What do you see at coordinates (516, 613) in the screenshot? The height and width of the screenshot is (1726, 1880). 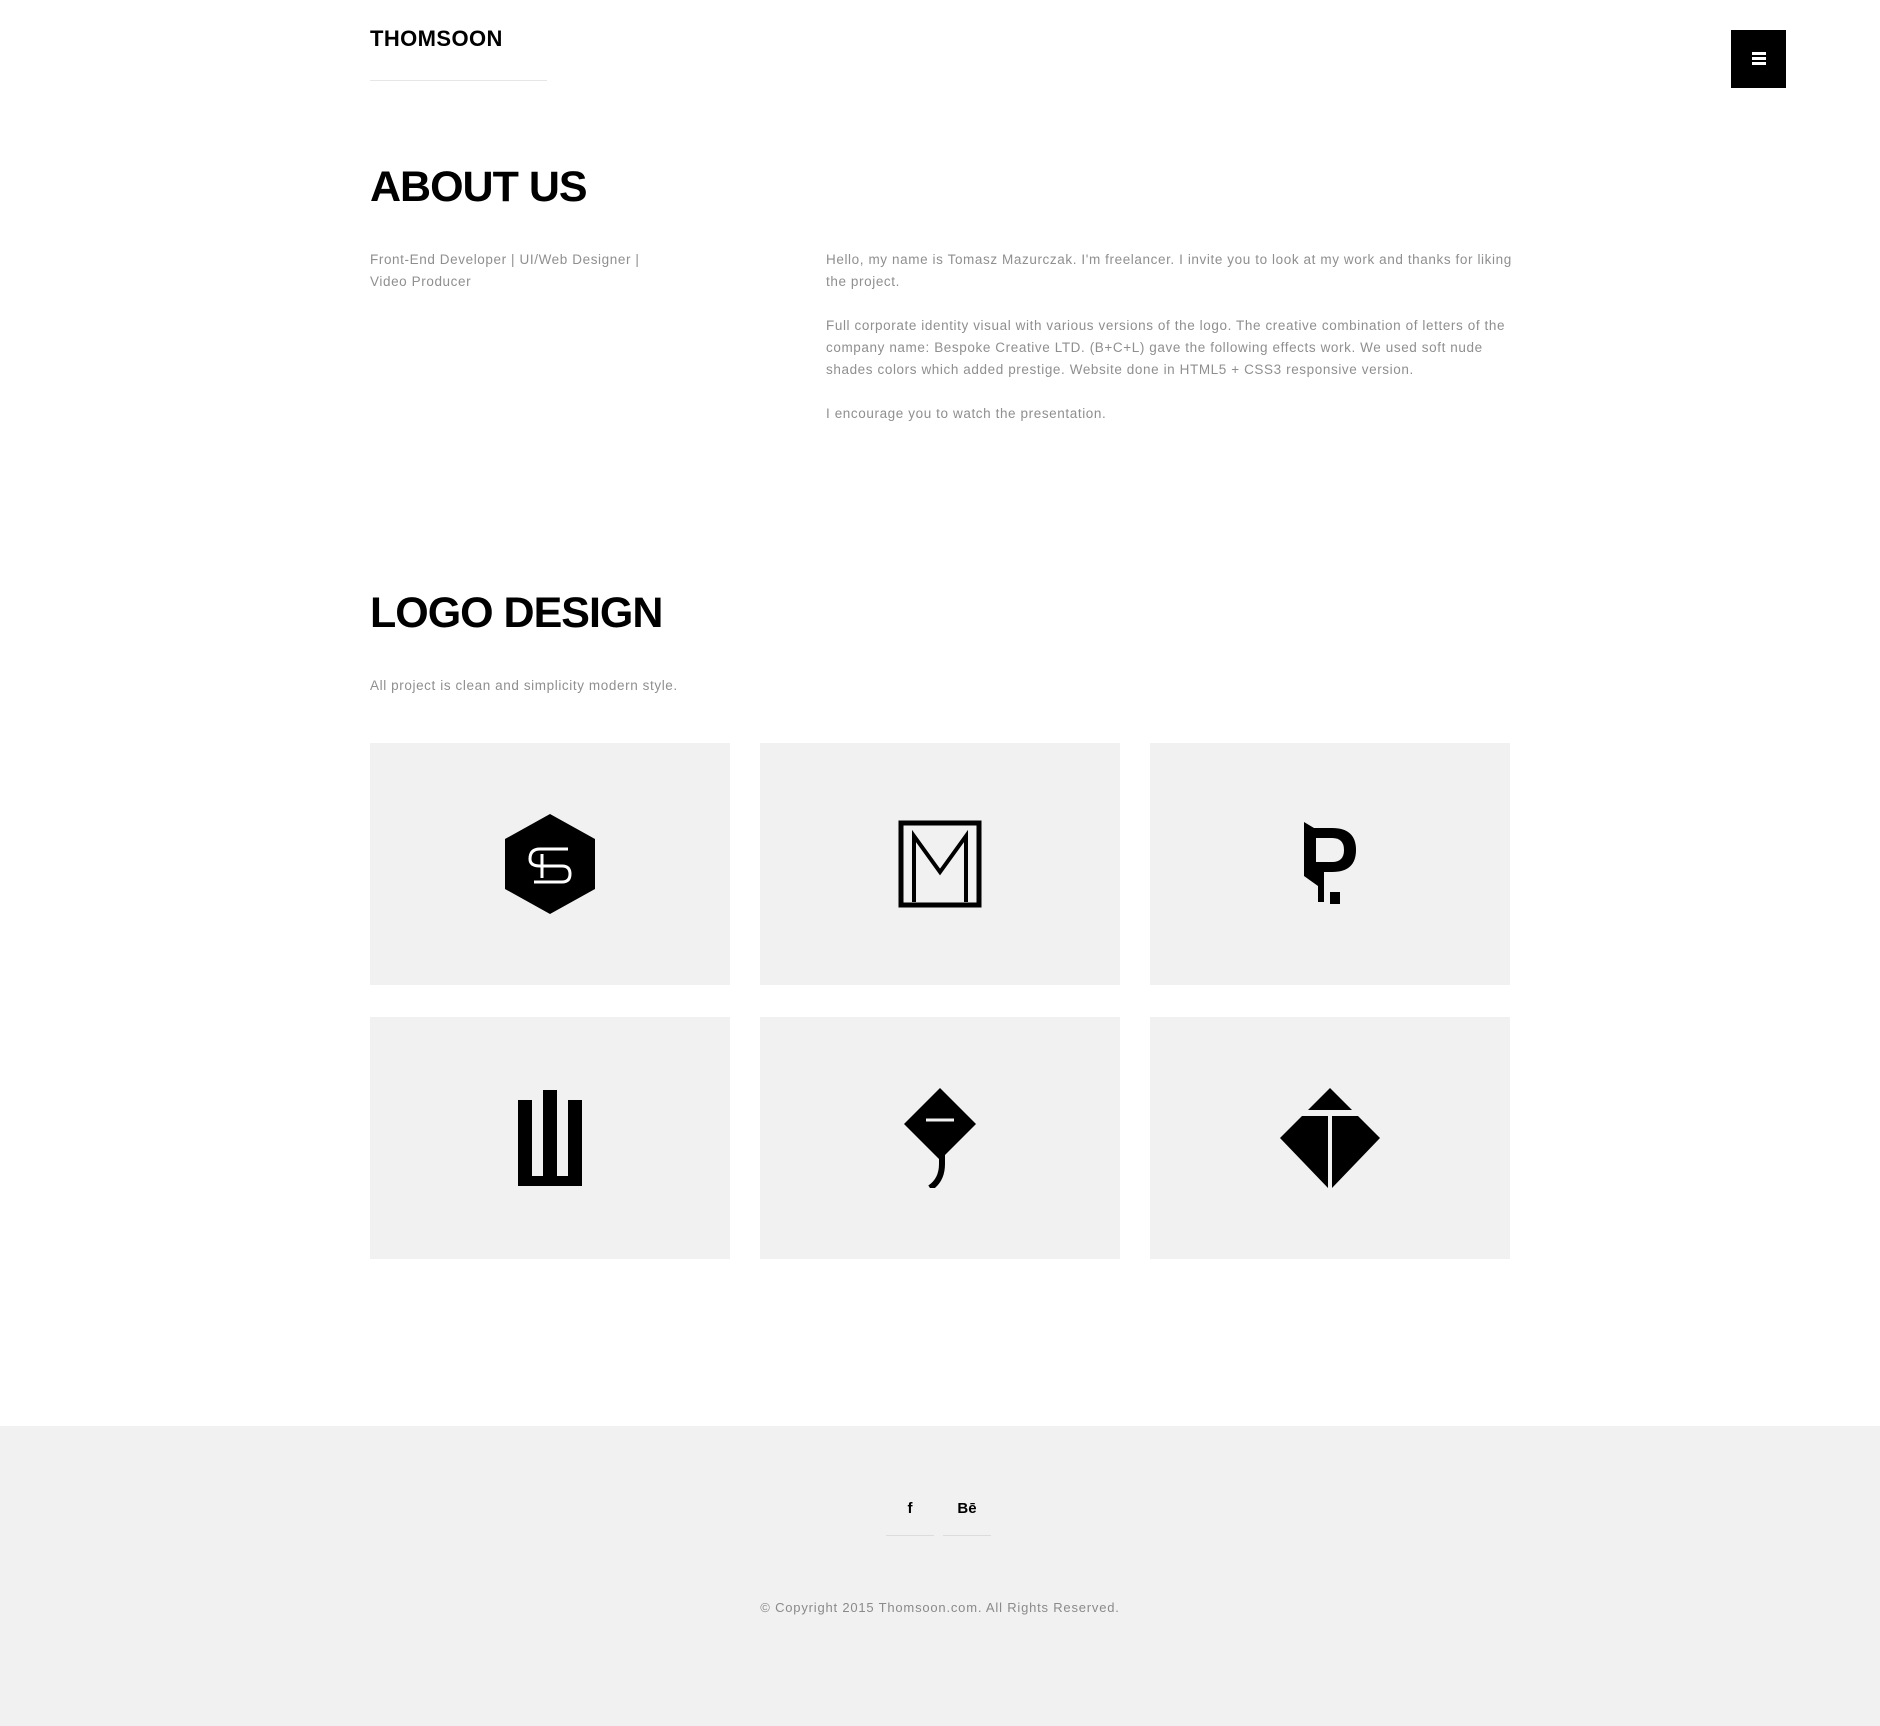 I see `logo-design-title: LOGO DESIGN` at bounding box center [516, 613].